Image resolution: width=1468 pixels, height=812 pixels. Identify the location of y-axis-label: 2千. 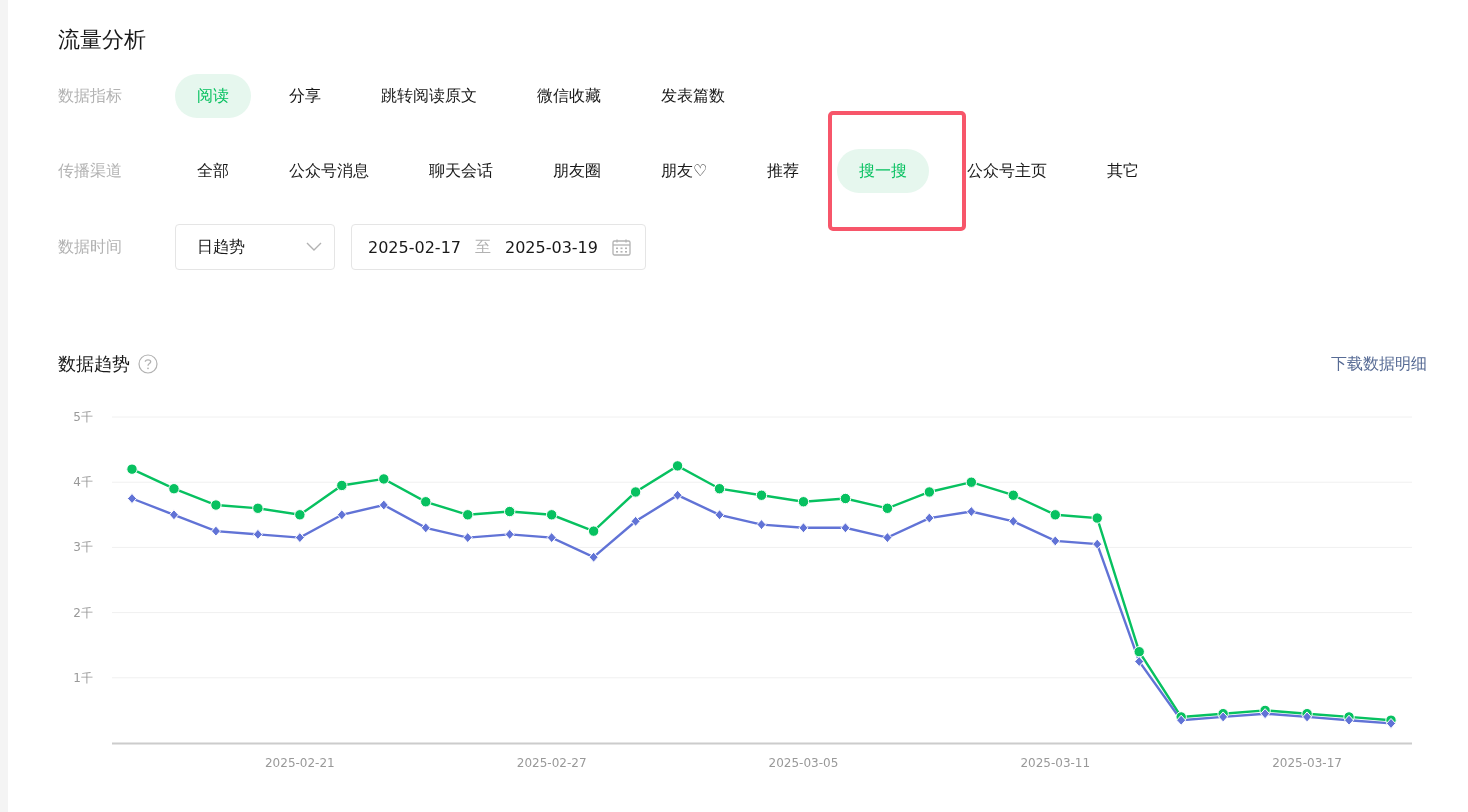
(83, 612).